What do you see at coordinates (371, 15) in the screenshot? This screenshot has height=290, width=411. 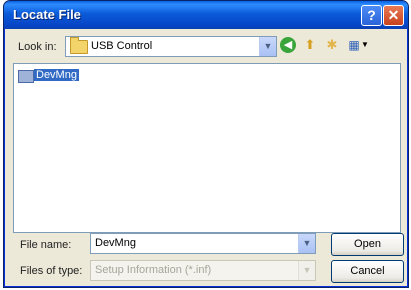 I see `help-button: ?` at bounding box center [371, 15].